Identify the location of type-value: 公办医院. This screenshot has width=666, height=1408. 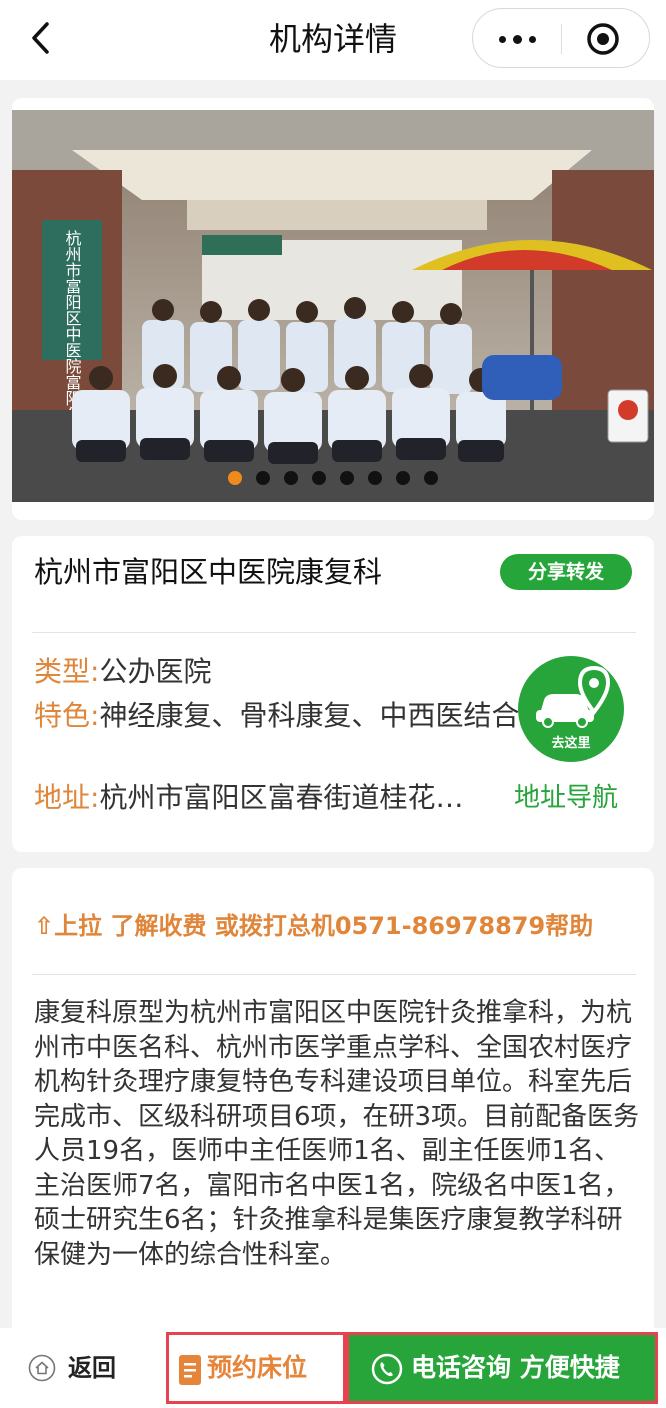
(155, 671).